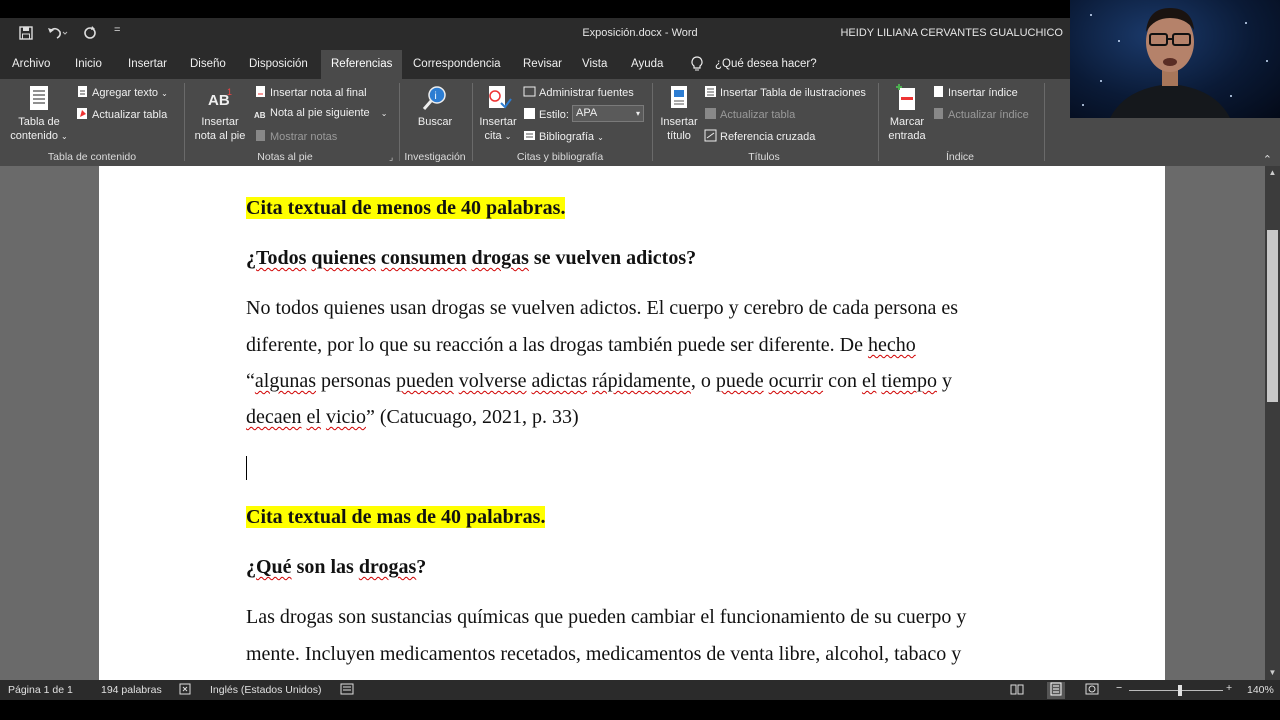  I want to click on insert-endnote-button: Insertar nota al final, so click(310, 92).